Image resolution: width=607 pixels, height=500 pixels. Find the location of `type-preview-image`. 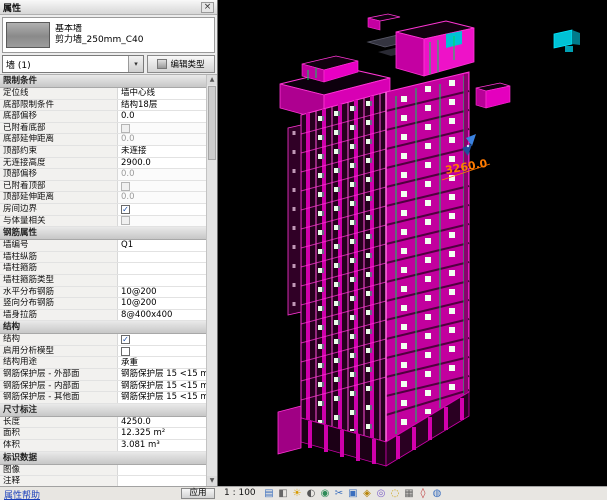

type-preview-image is located at coordinates (28, 35).